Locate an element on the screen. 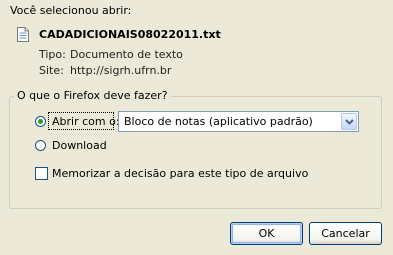 Image resolution: width=393 pixels, height=255 pixels. ok-button: OK is located at coordinates (266, 233).